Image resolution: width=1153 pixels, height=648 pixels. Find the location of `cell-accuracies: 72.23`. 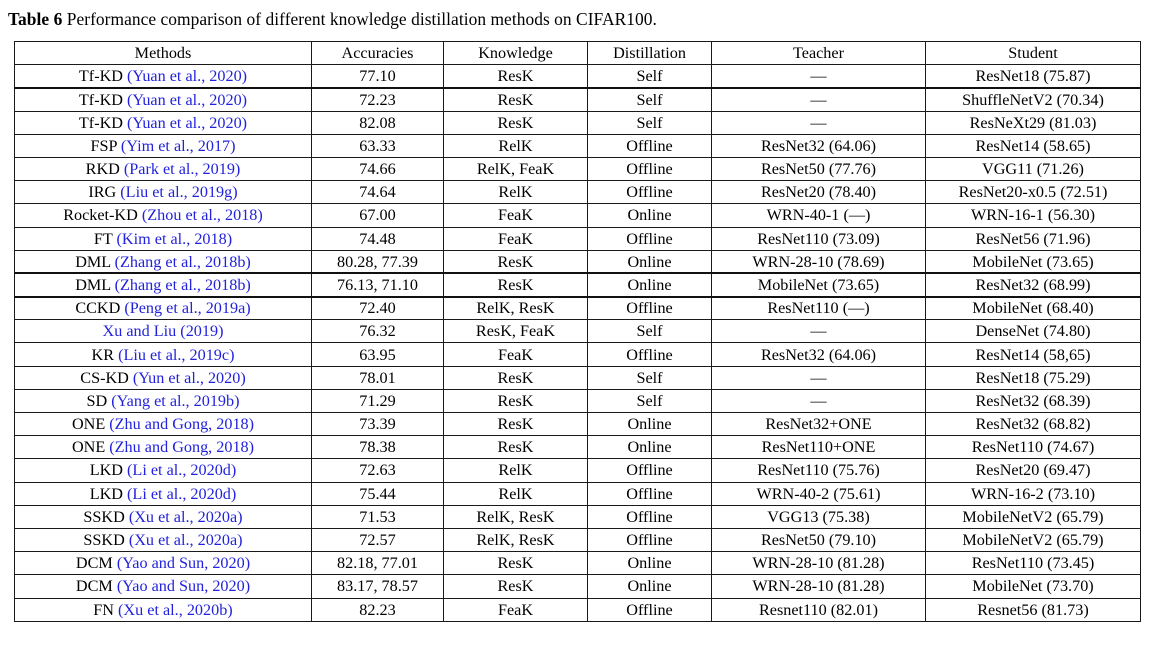

cell-accuracies: 72.23 is located at coordinates (377, 99).